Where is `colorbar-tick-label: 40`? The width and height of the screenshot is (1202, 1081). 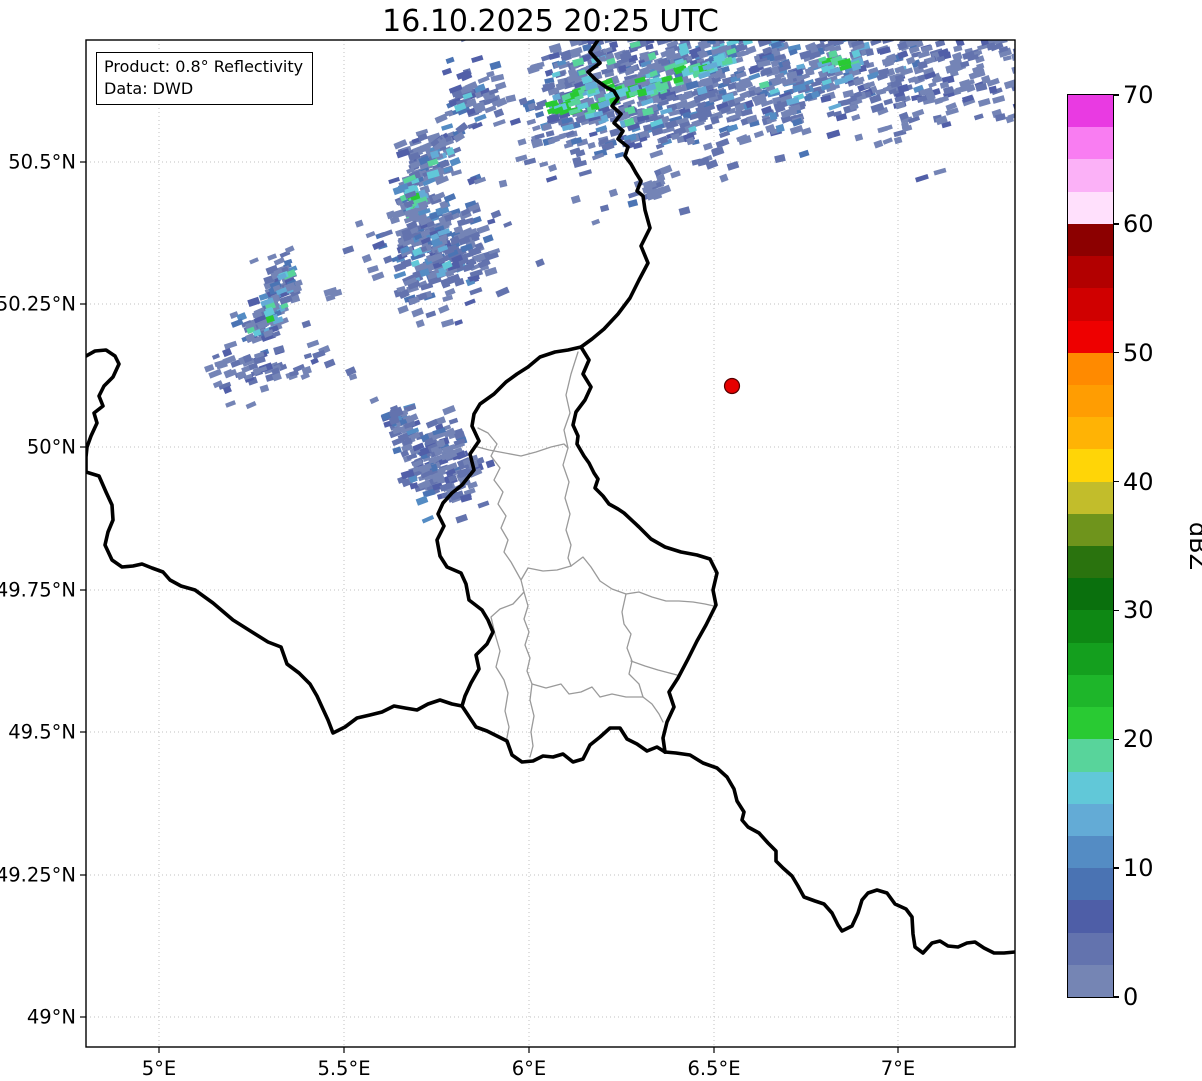 colorbar-tick-label: 40 is located at coordinates (1138, 481).